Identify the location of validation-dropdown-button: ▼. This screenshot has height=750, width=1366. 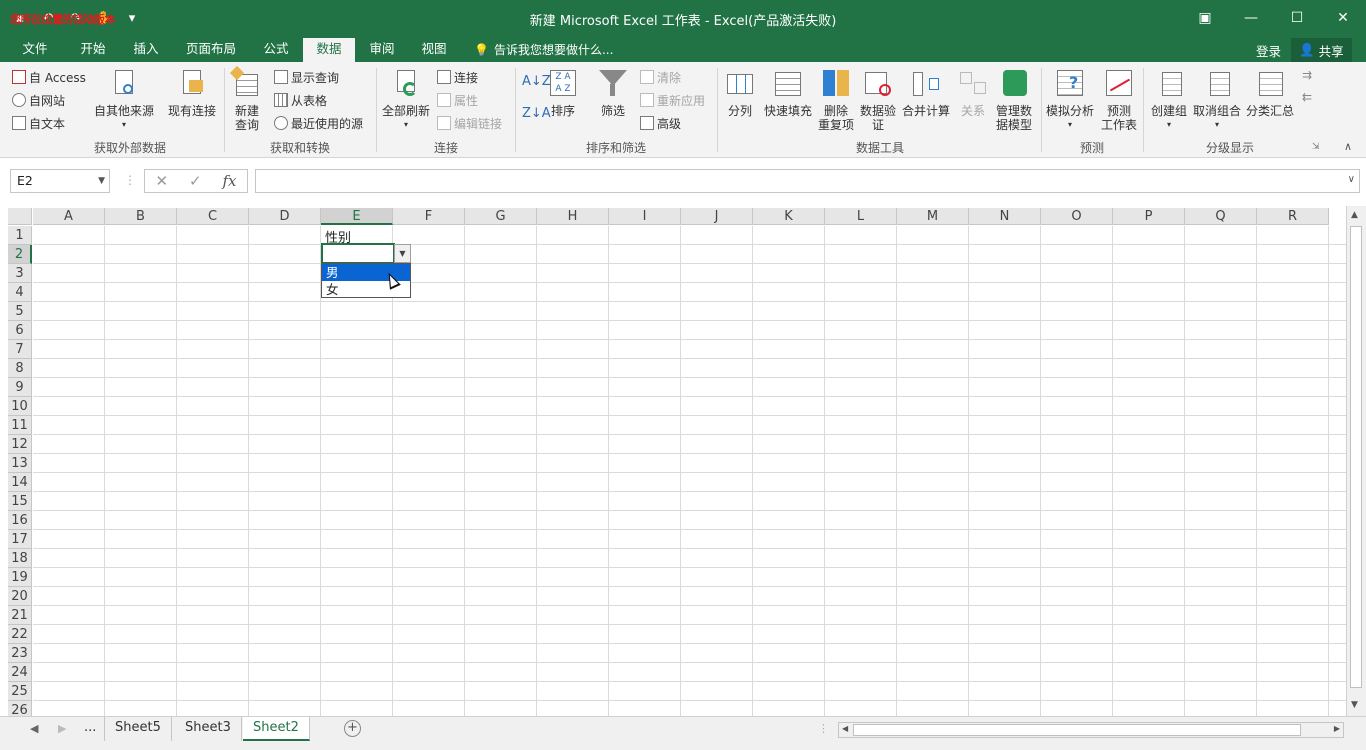
(402, 253).